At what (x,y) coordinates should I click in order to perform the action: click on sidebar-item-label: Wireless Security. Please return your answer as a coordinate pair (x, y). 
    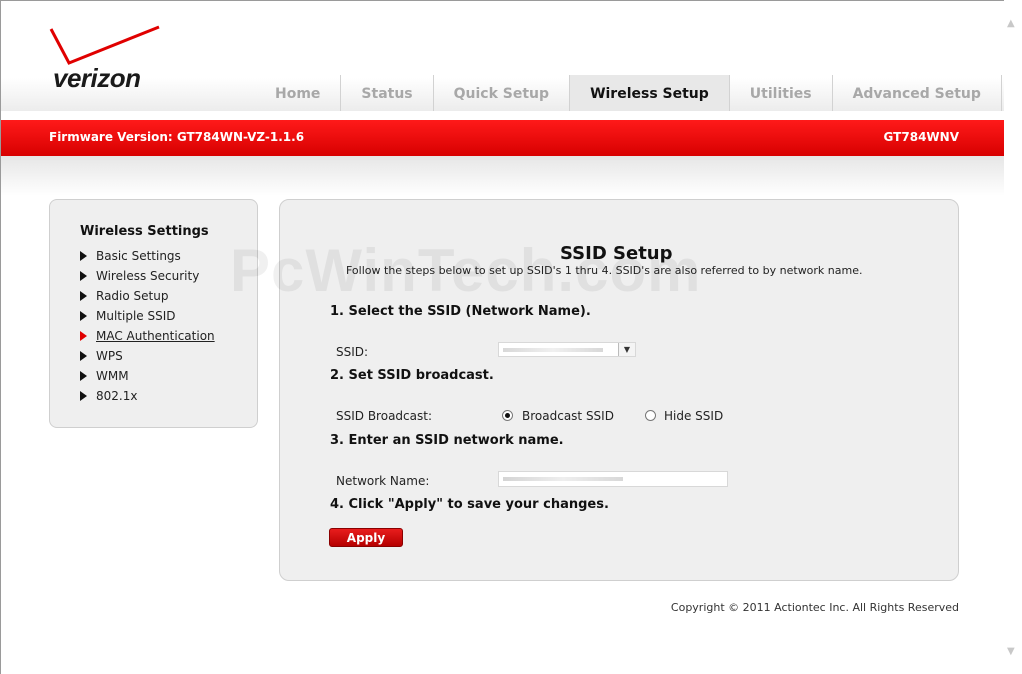
    Looking at the image, I should click on (148, 276).